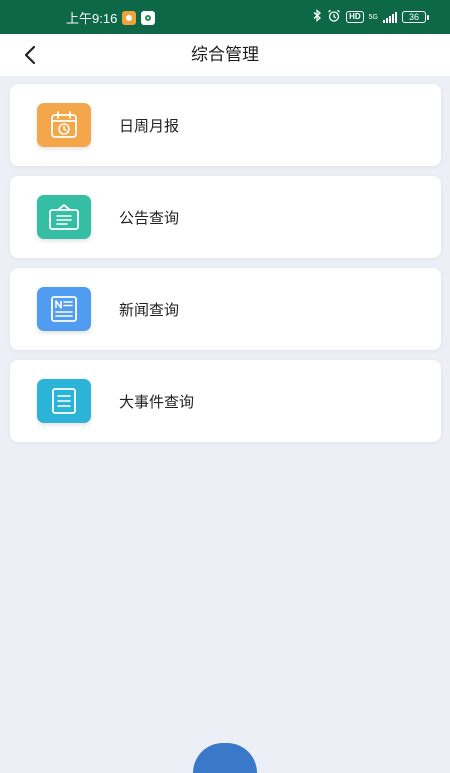  Describe the element at coordinates (149, 125) in the screenshot. I see `menu-item-label: 日周月报` at that location.